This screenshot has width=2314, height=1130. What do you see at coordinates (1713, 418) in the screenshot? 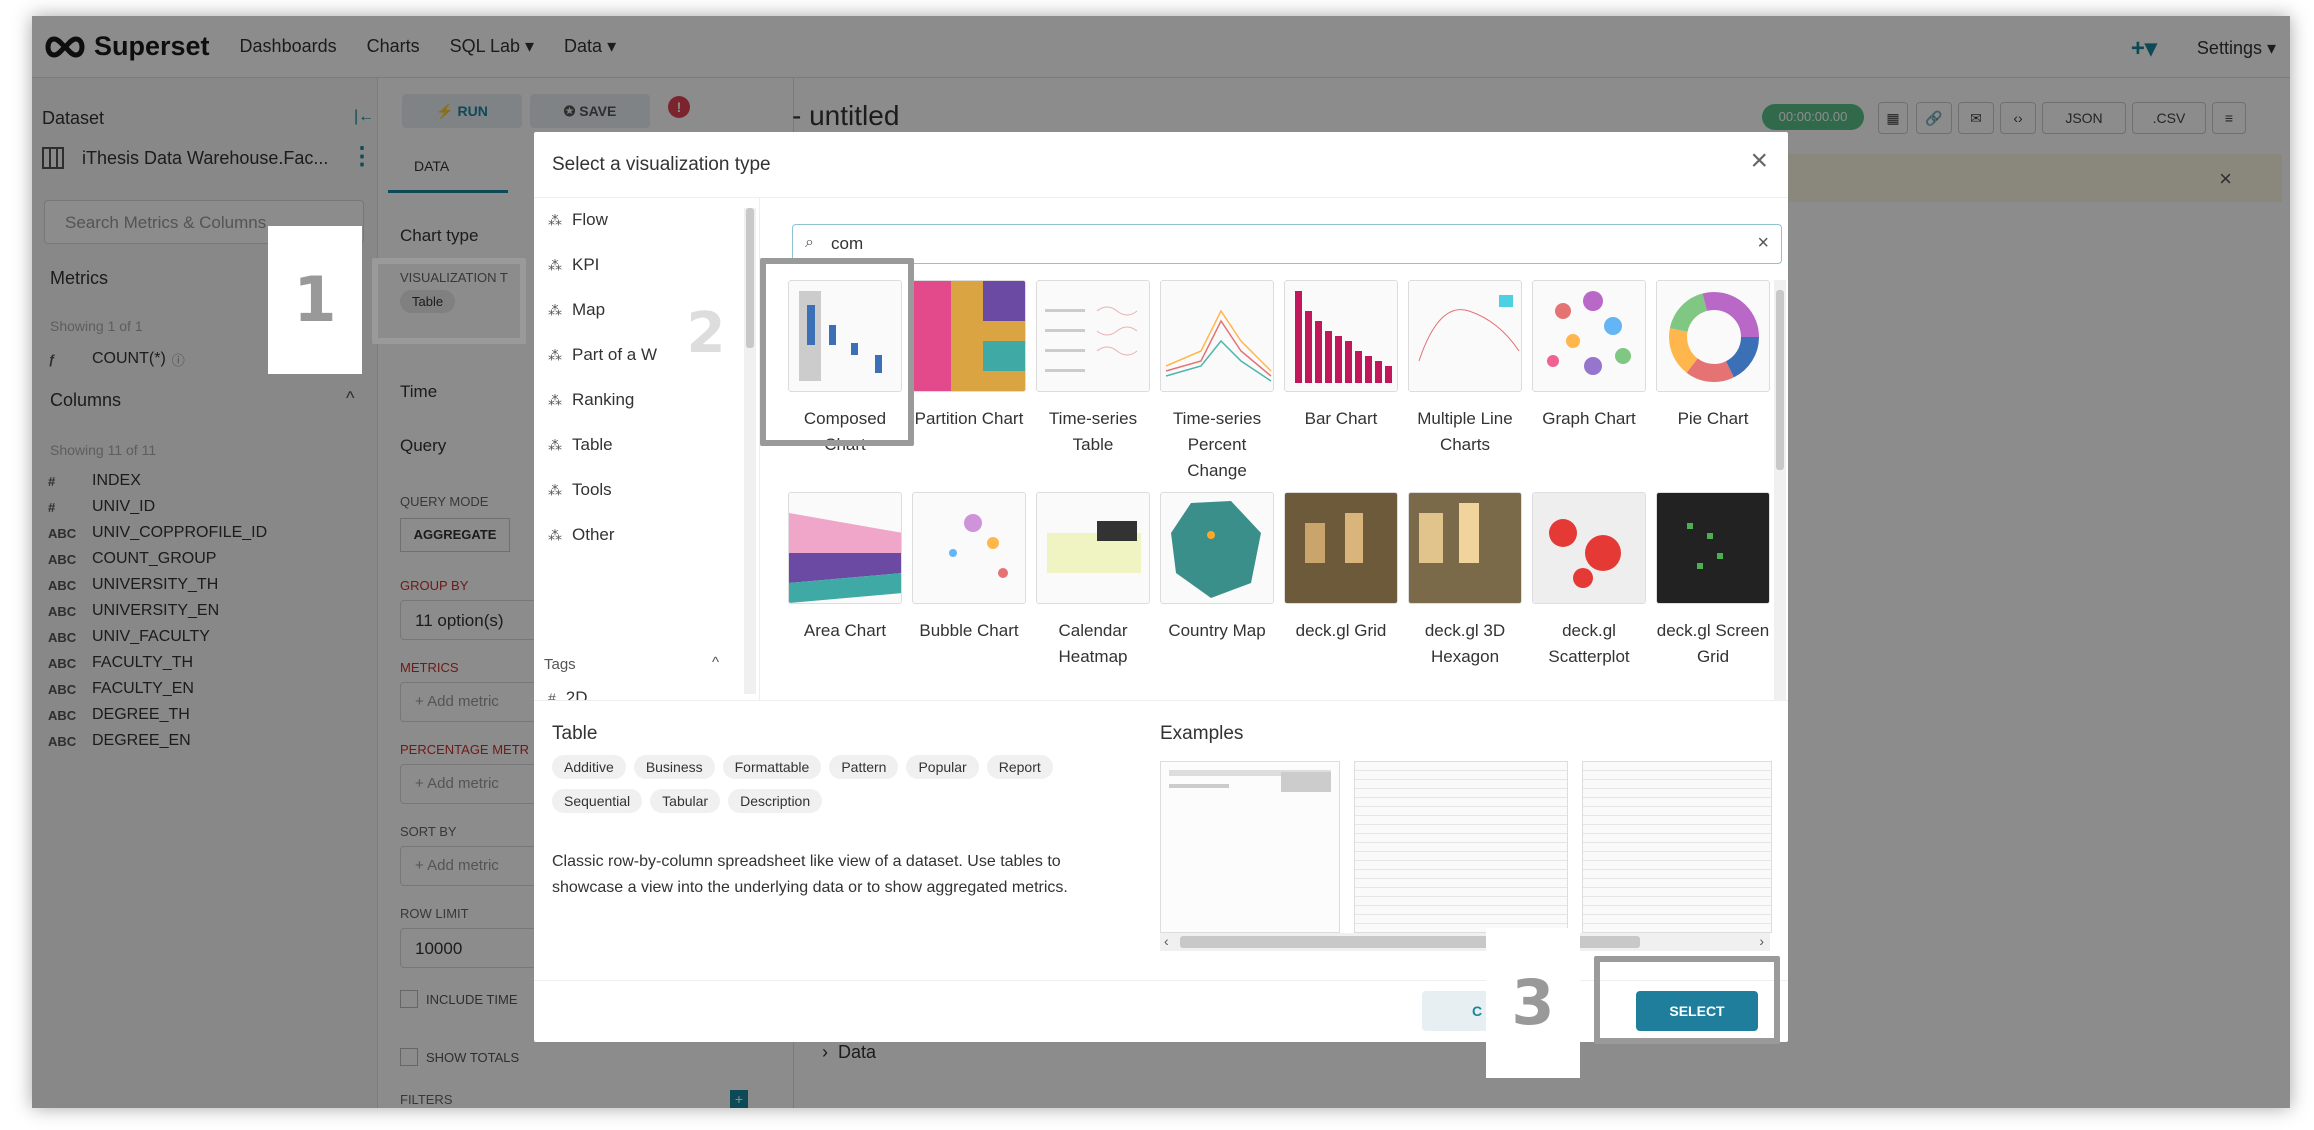
I see `viz-label: Pie Chart` at bounding box center [1713, 418].